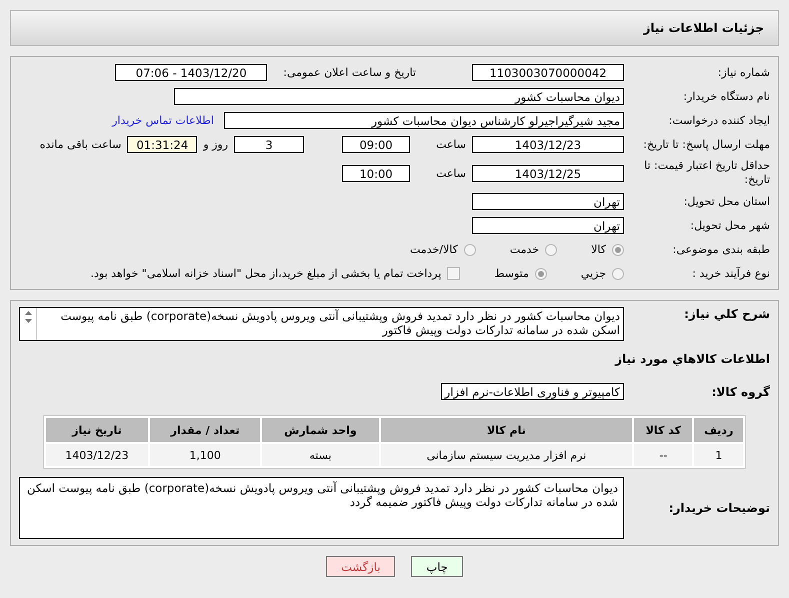 Image resolution: width=789 pixels, height=598 pixels. Describe the element at coordinates (719, 508) in the screenshot. I see `field-label: توضیحات خریدار:` at that location.